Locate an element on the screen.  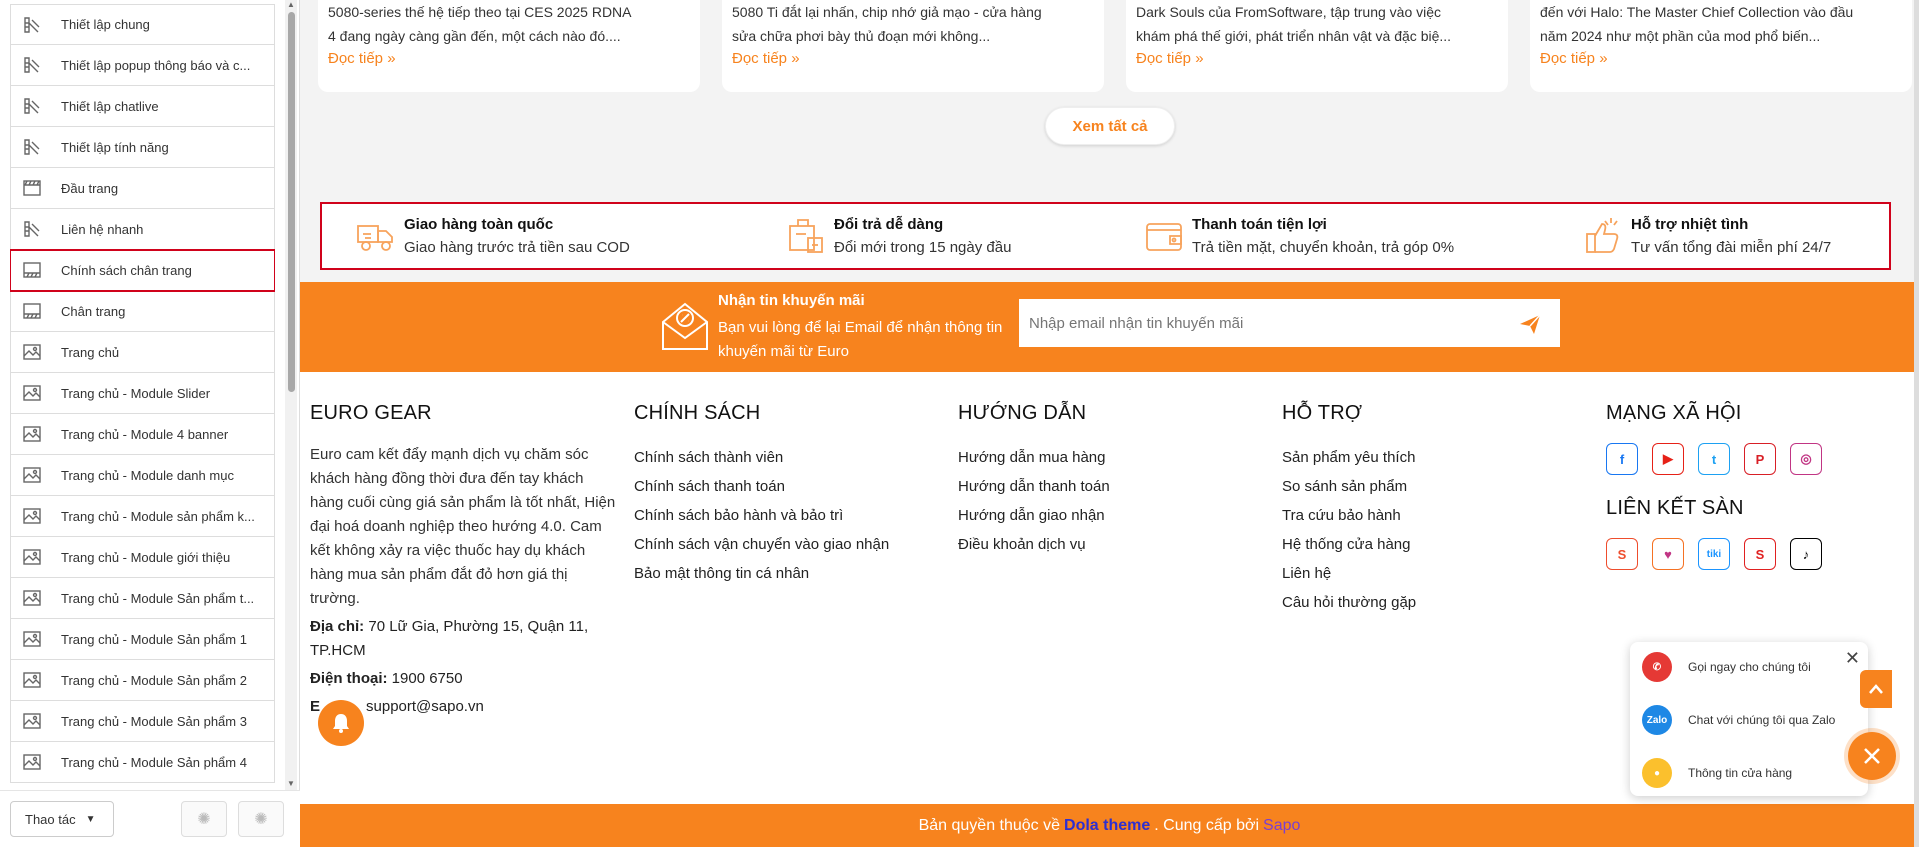
tiktok-shop-icon: ♪ is located at coordinates (1806, 554).